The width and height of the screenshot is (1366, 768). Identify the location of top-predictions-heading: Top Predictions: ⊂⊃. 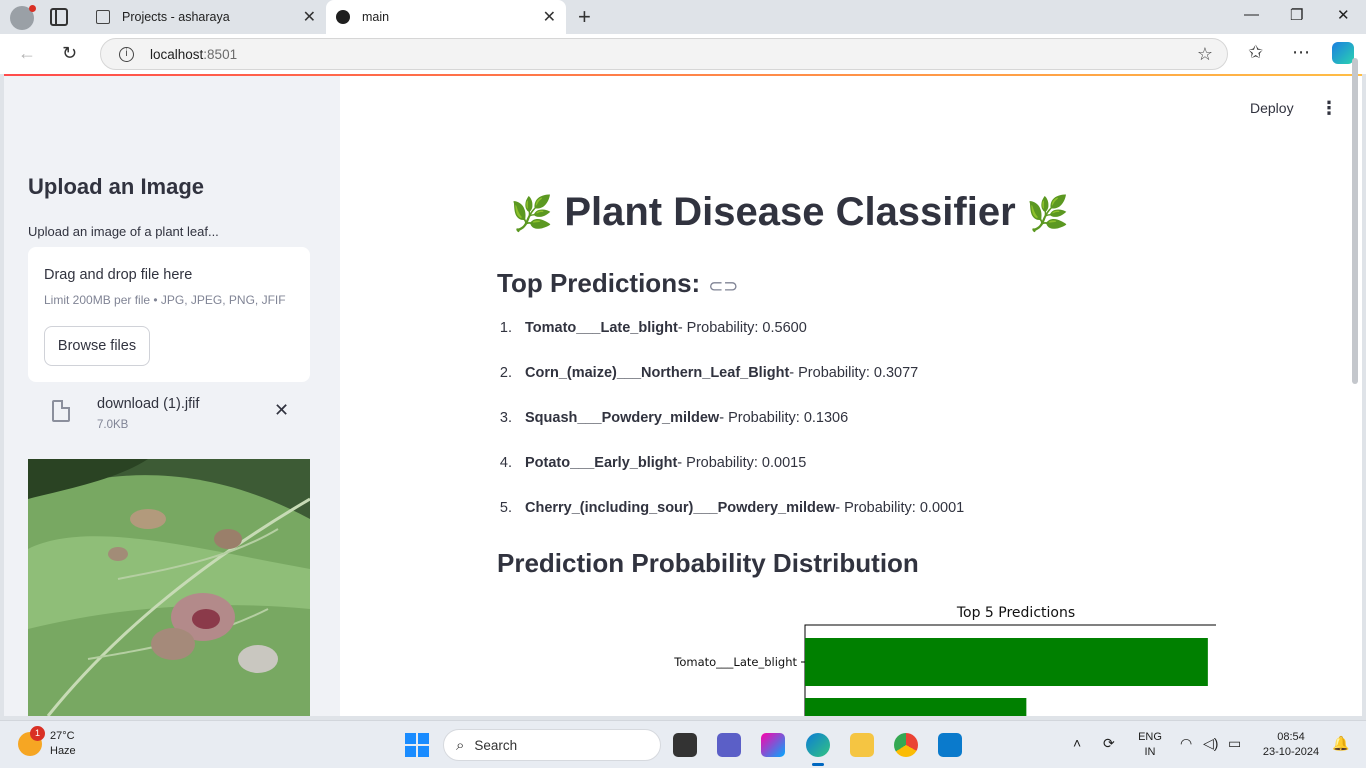
(618, 283).